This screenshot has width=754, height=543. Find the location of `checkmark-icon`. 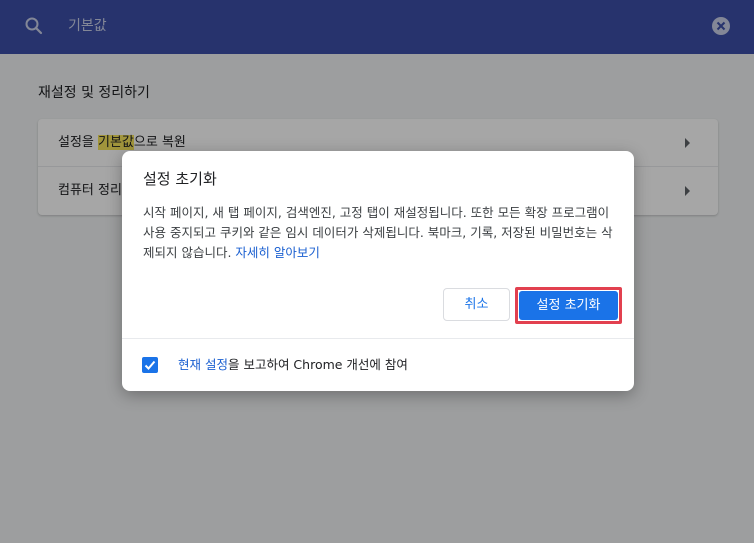

checkmark-icon is located at coordinates (150, 365).